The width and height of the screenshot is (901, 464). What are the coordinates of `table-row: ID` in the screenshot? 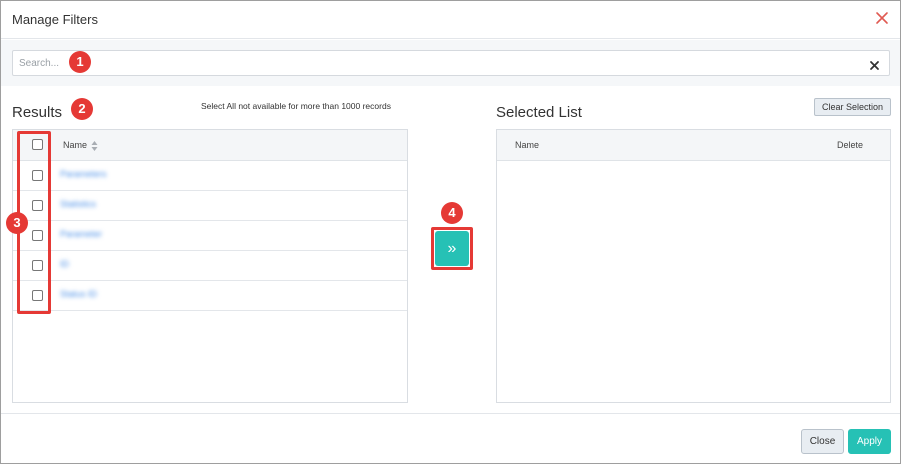 It's located at (210, 266).